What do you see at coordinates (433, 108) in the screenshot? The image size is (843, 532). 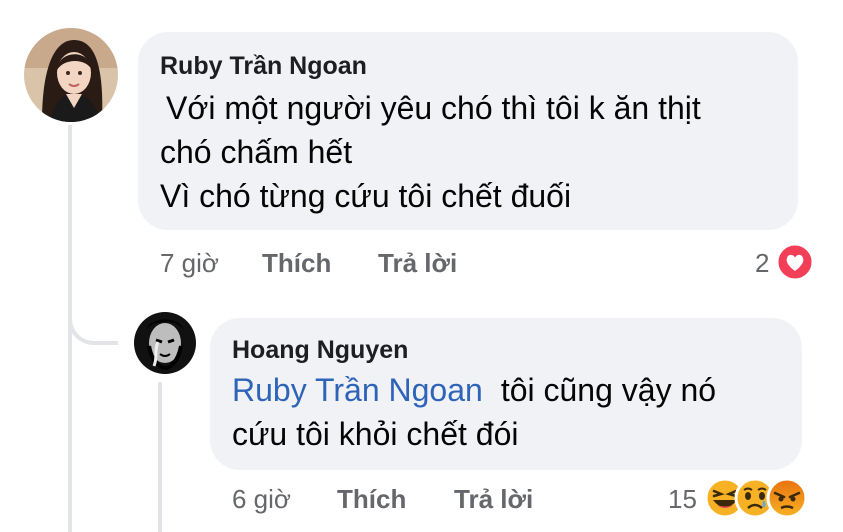 I see `comment-line: Với một người yêu chó thì tôi k ăn thịt` at bounding box center [433, 108].